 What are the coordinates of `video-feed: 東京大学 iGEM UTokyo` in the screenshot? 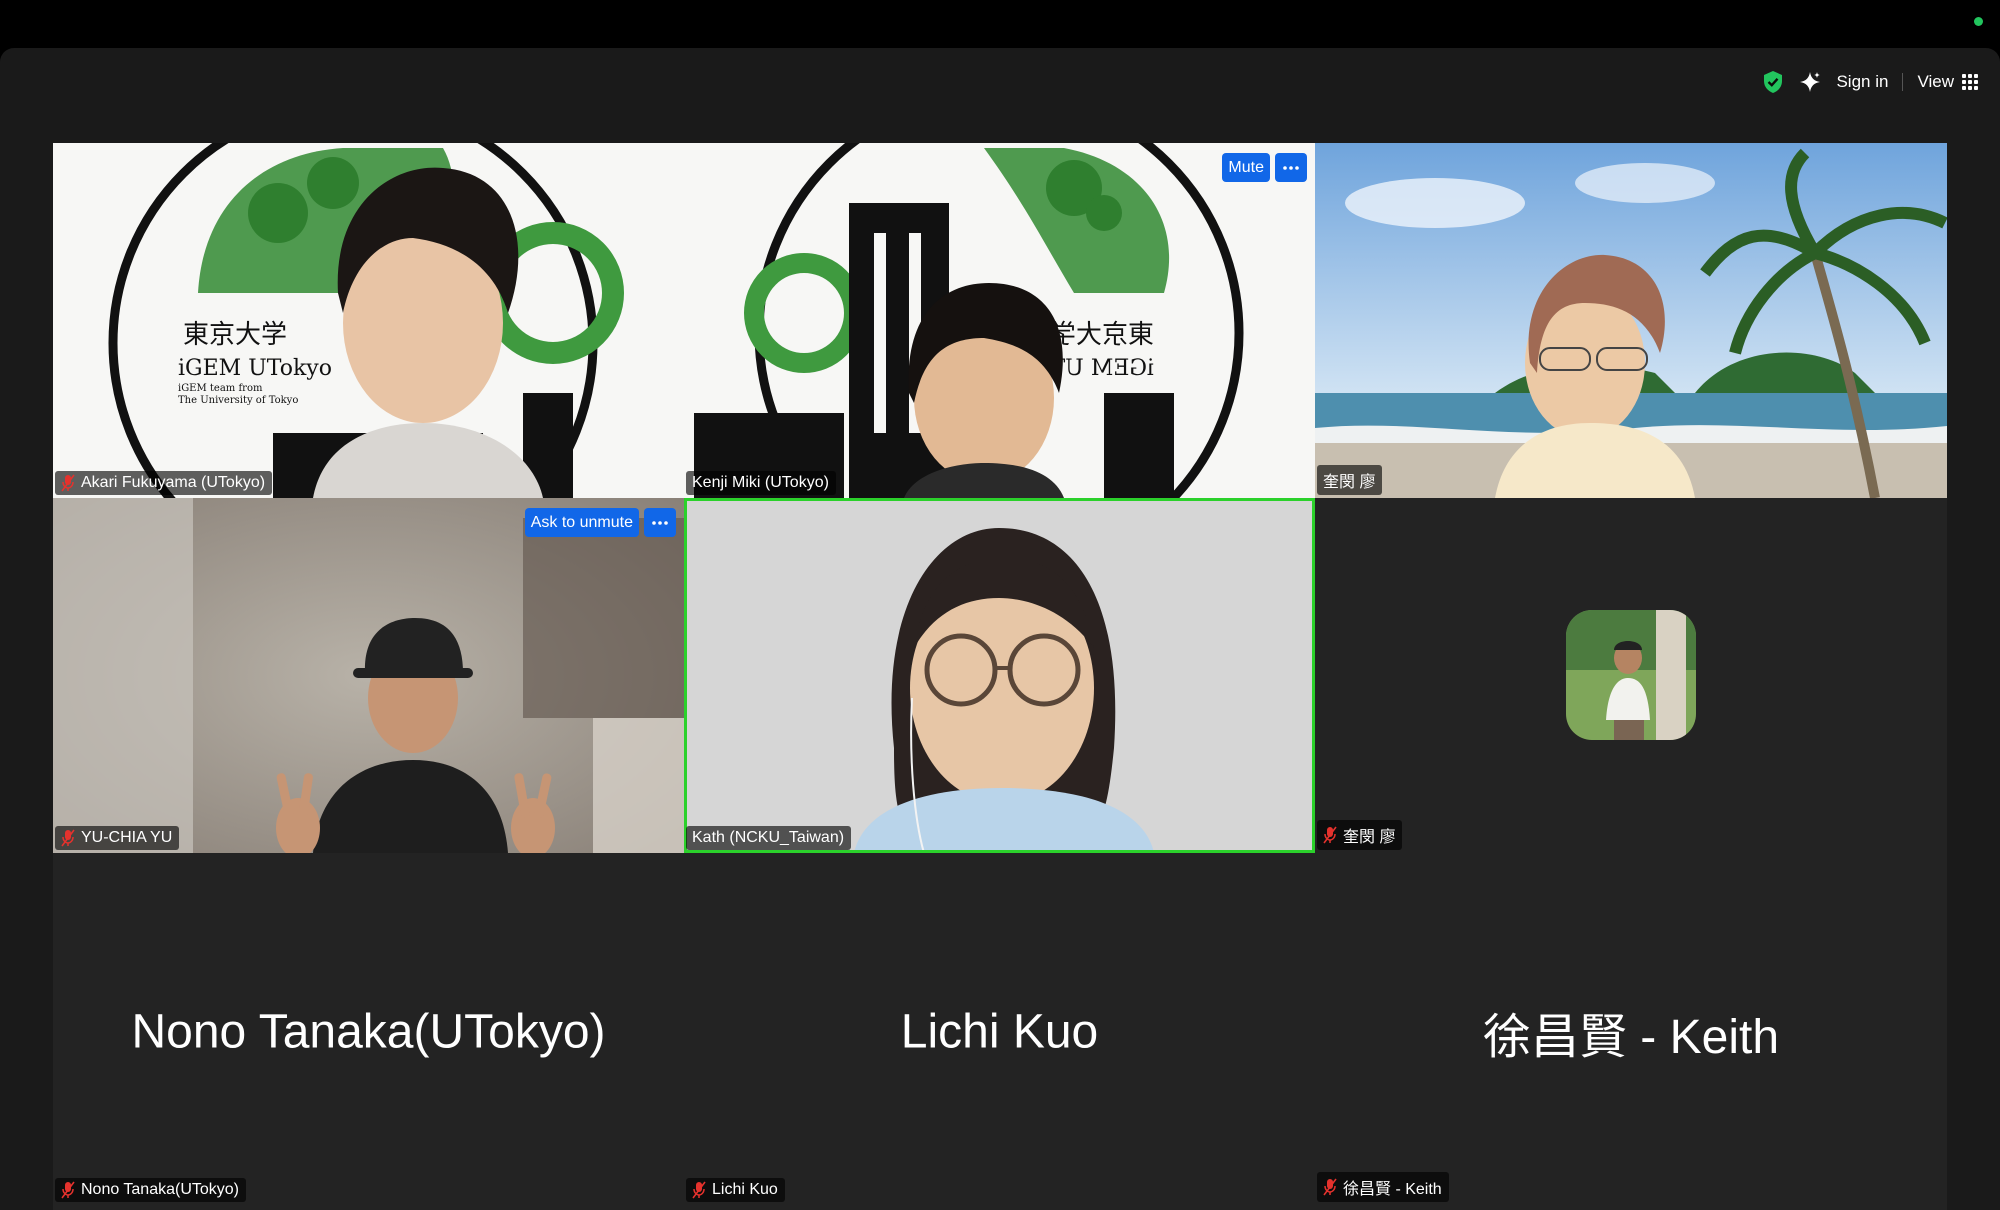 It's located at (999, 320).